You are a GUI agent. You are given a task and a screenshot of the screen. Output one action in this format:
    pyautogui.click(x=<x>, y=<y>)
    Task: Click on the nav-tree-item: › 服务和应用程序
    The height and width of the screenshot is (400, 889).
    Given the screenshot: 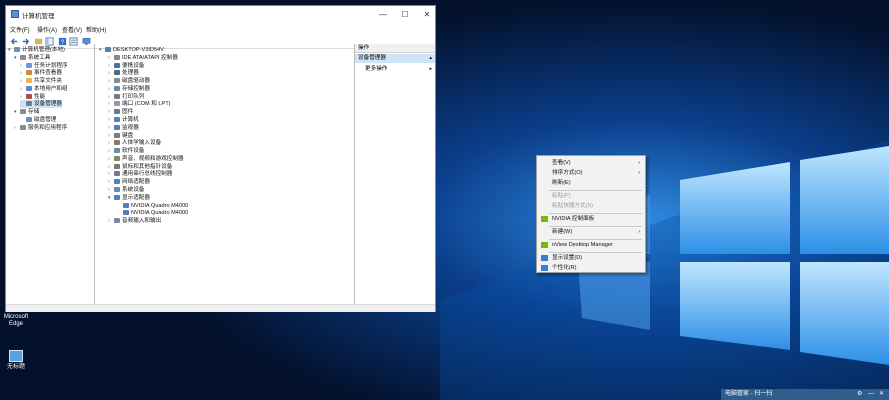 What is the action you would take?
    pyautogui.click(x=40, y=128)
    